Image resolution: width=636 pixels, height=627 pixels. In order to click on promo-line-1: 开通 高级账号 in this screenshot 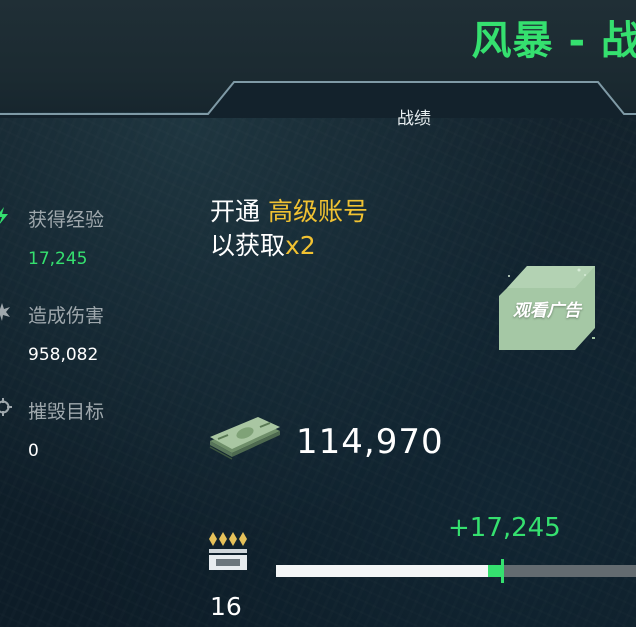, I will do `click(289, 212)`.